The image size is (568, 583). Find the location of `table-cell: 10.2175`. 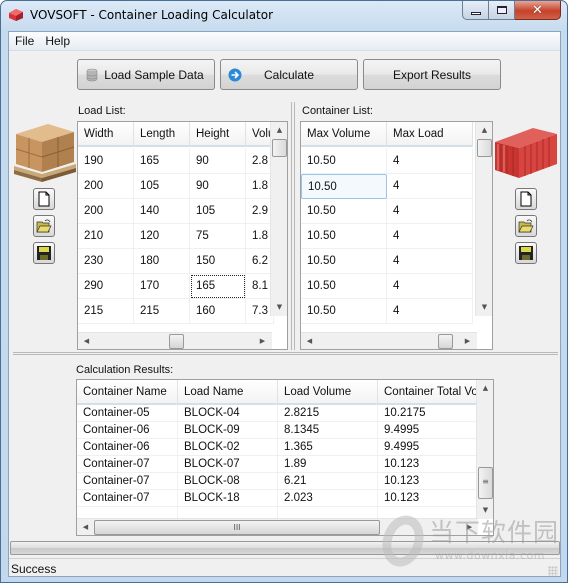

table-cell: 10.2175 is located at coordinates (427, 413).